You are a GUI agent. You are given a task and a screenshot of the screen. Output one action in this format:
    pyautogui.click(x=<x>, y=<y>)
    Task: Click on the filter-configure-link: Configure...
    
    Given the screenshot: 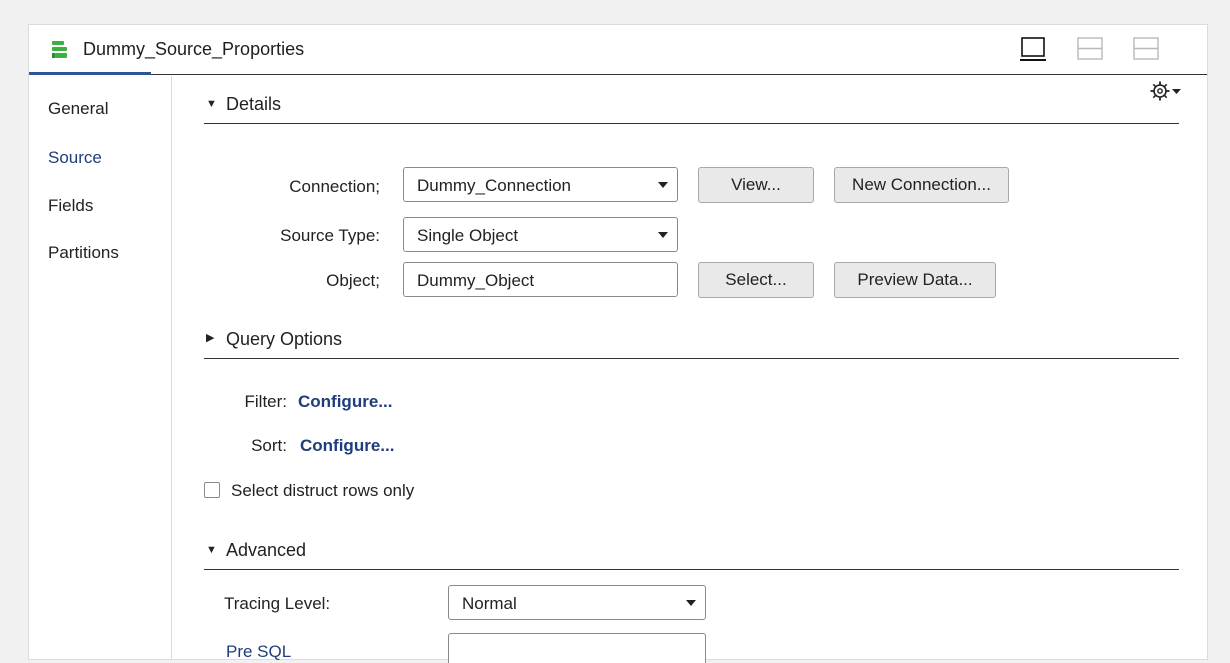 What is the action you would take?
    pyautogui.click(x=345, y=402)
    